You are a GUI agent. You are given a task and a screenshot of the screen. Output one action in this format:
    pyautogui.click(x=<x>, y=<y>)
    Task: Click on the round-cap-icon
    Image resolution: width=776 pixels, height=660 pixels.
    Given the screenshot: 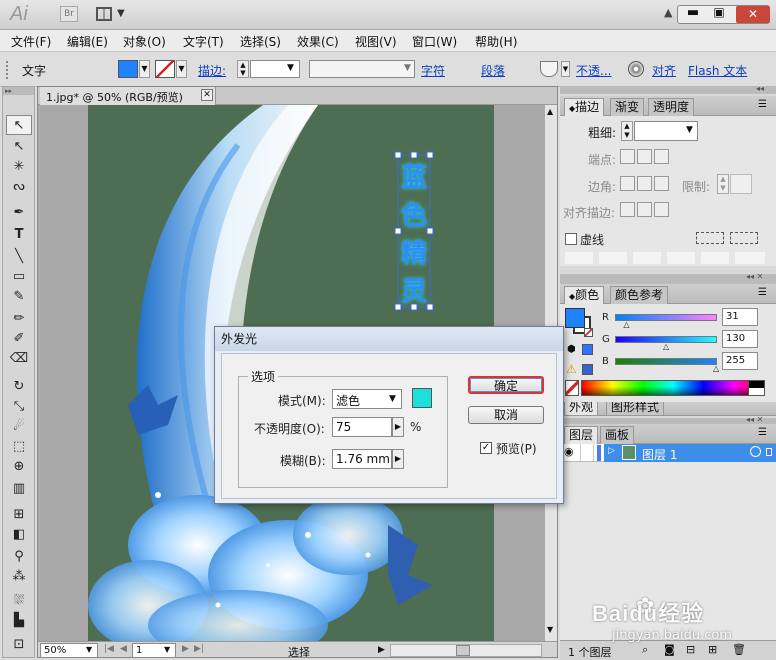 What is the action you would take?
    pyautogui.click(x=644, y=156)
    